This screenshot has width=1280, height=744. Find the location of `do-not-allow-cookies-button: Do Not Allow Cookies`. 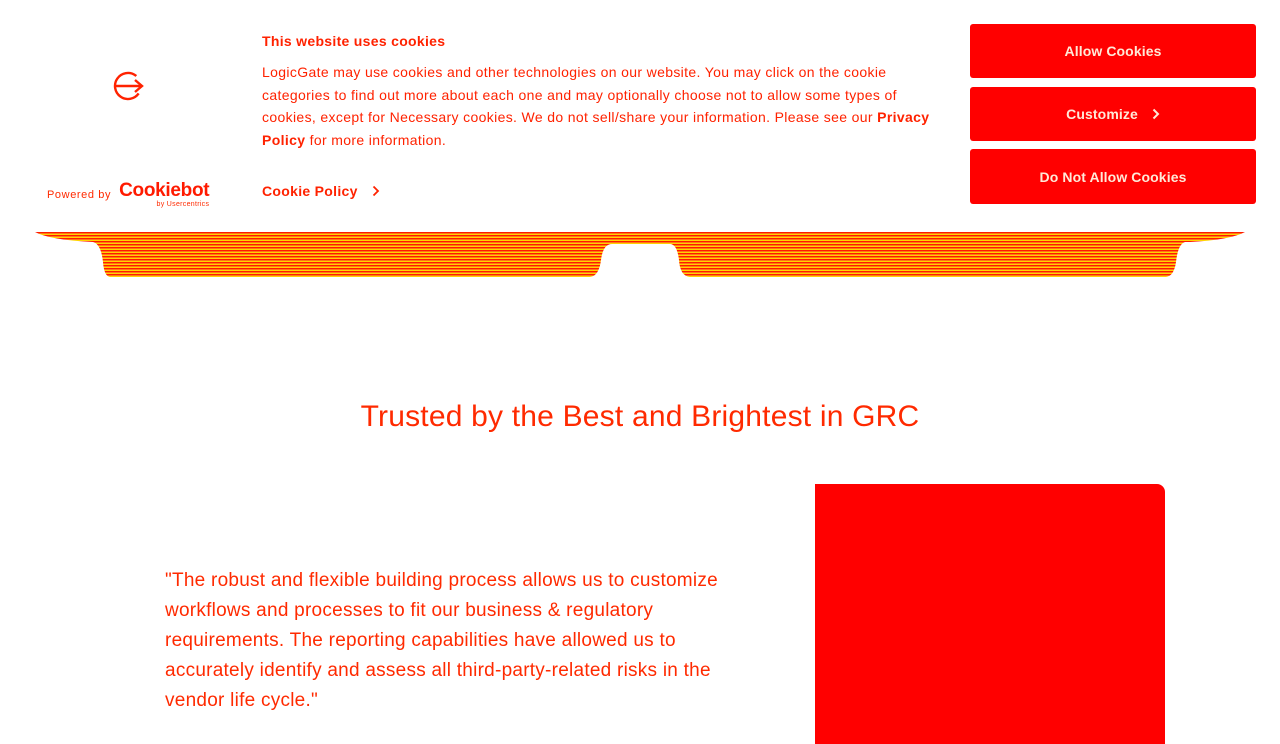

do-not-allow-cookies-button: Do Not Allow Cookies is located at coordinates (1113, 176).